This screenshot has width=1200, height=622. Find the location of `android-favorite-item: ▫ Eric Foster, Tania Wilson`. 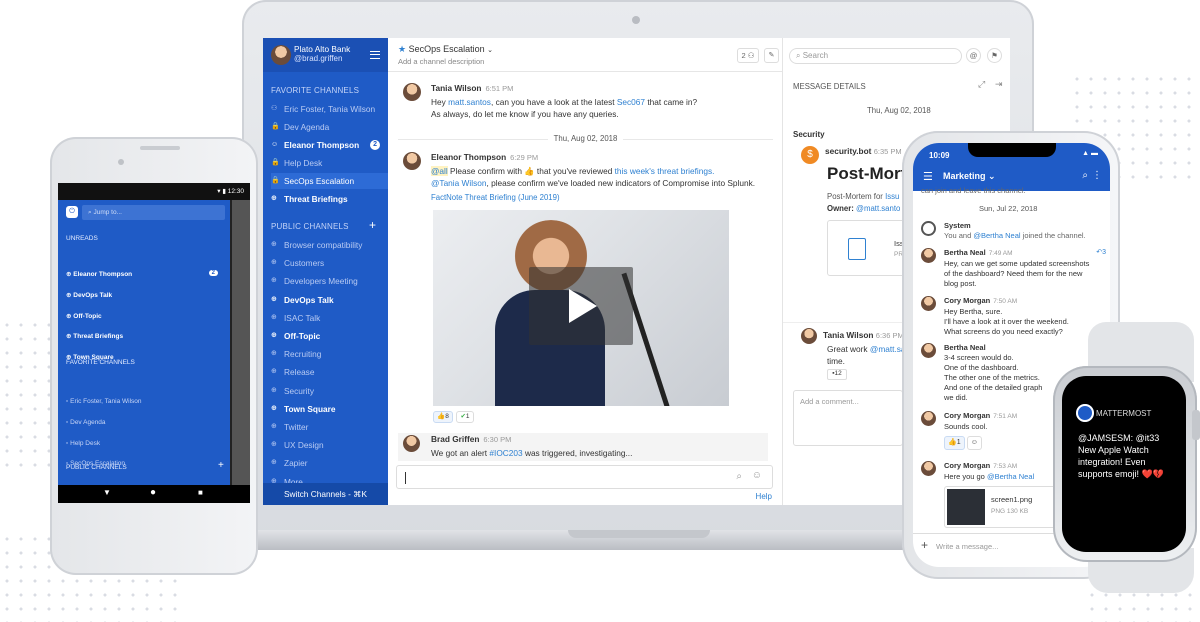

android-favorite-item: ▫ Eric Foster, Tania Wilson is located at coordinates (146, 401).